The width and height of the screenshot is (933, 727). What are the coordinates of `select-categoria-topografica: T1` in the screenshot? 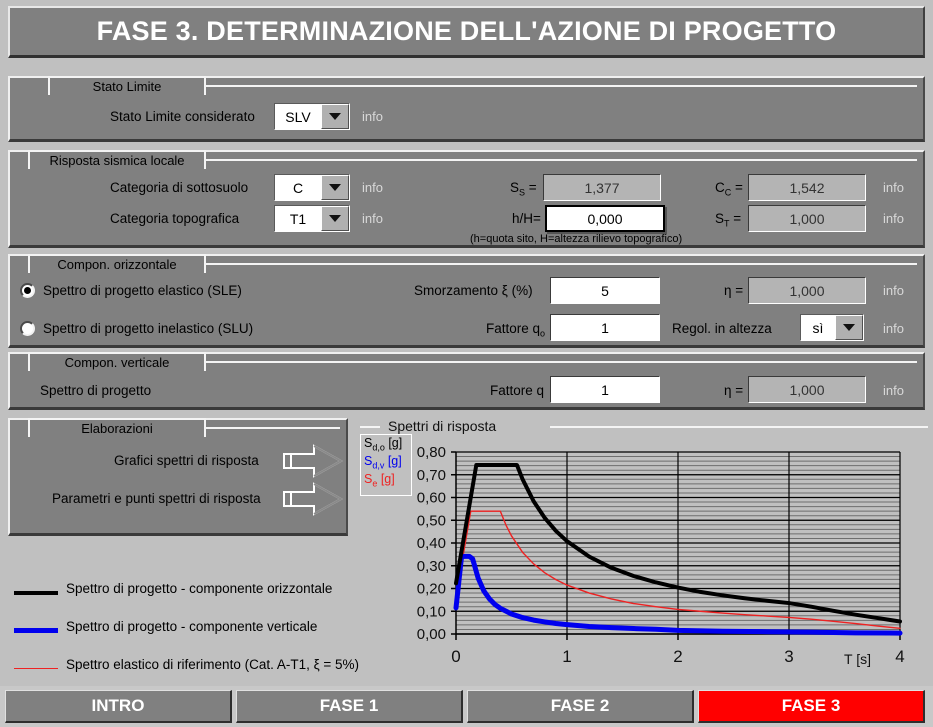 It's located at (312, 218).